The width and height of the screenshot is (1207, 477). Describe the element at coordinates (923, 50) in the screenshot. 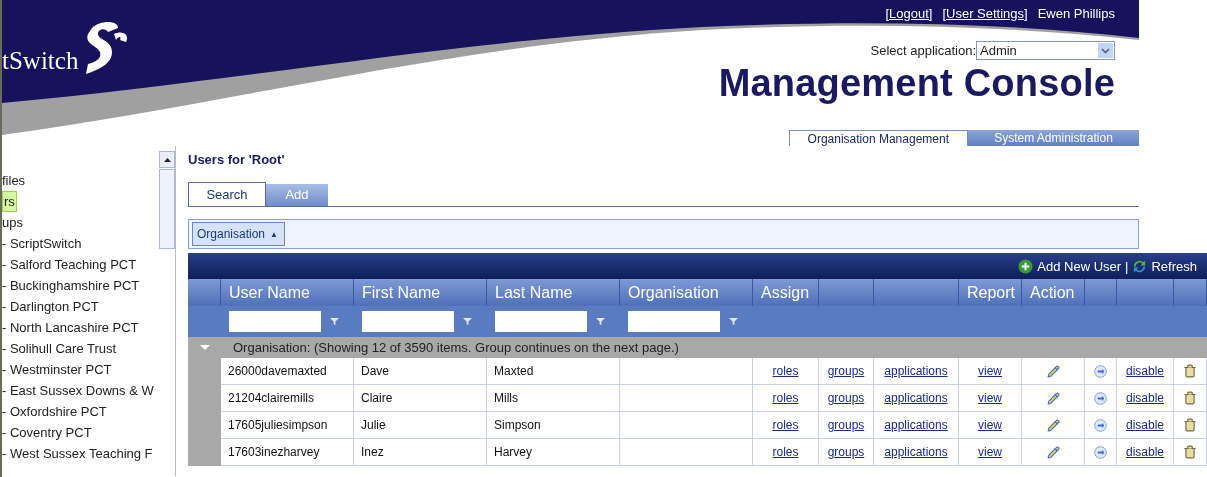

I see `select-label: Select application:` at that location.